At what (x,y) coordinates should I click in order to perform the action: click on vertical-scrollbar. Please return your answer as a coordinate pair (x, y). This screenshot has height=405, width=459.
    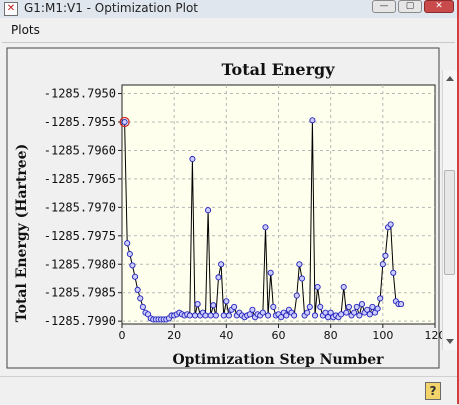
    Looking at the image, I should click on (449, 210).